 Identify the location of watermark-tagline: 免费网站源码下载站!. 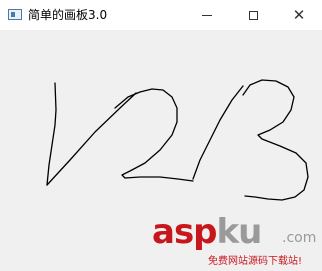
(255, 261).